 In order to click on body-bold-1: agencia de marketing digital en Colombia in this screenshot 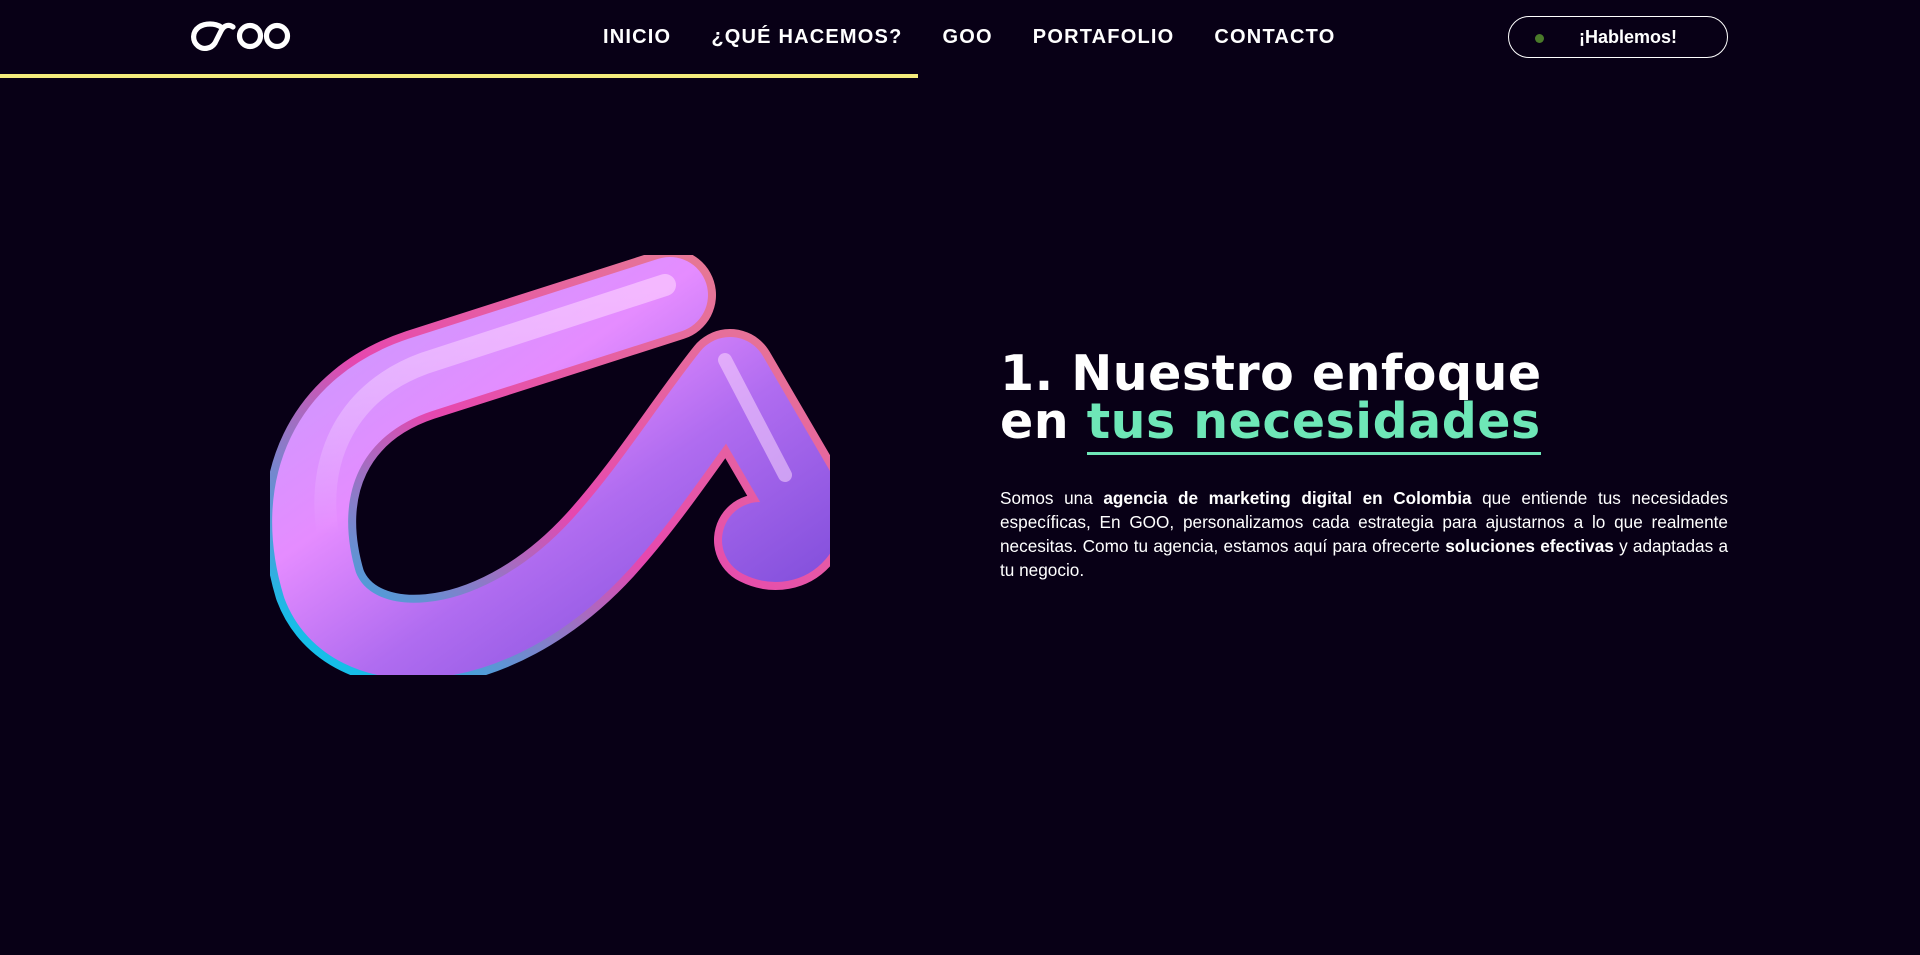, I will do `click(1287, 498)`.